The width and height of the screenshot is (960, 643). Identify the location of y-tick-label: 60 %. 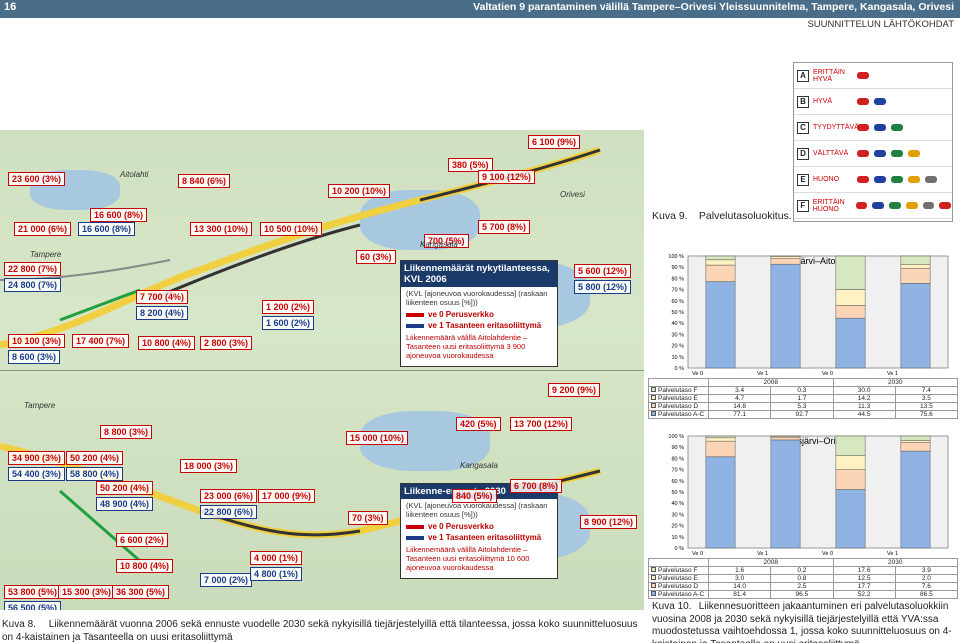
(677, 482).